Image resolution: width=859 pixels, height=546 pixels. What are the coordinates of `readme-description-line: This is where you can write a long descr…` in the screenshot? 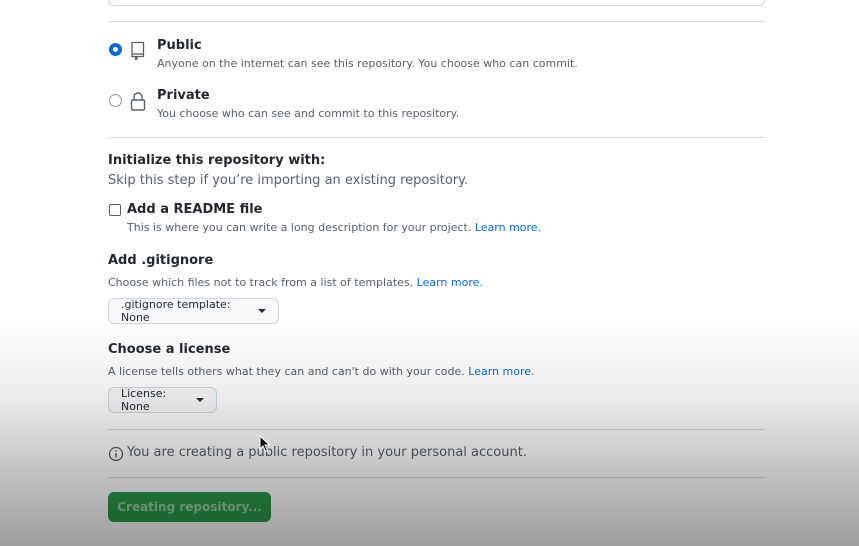 It's located at (334, 227).